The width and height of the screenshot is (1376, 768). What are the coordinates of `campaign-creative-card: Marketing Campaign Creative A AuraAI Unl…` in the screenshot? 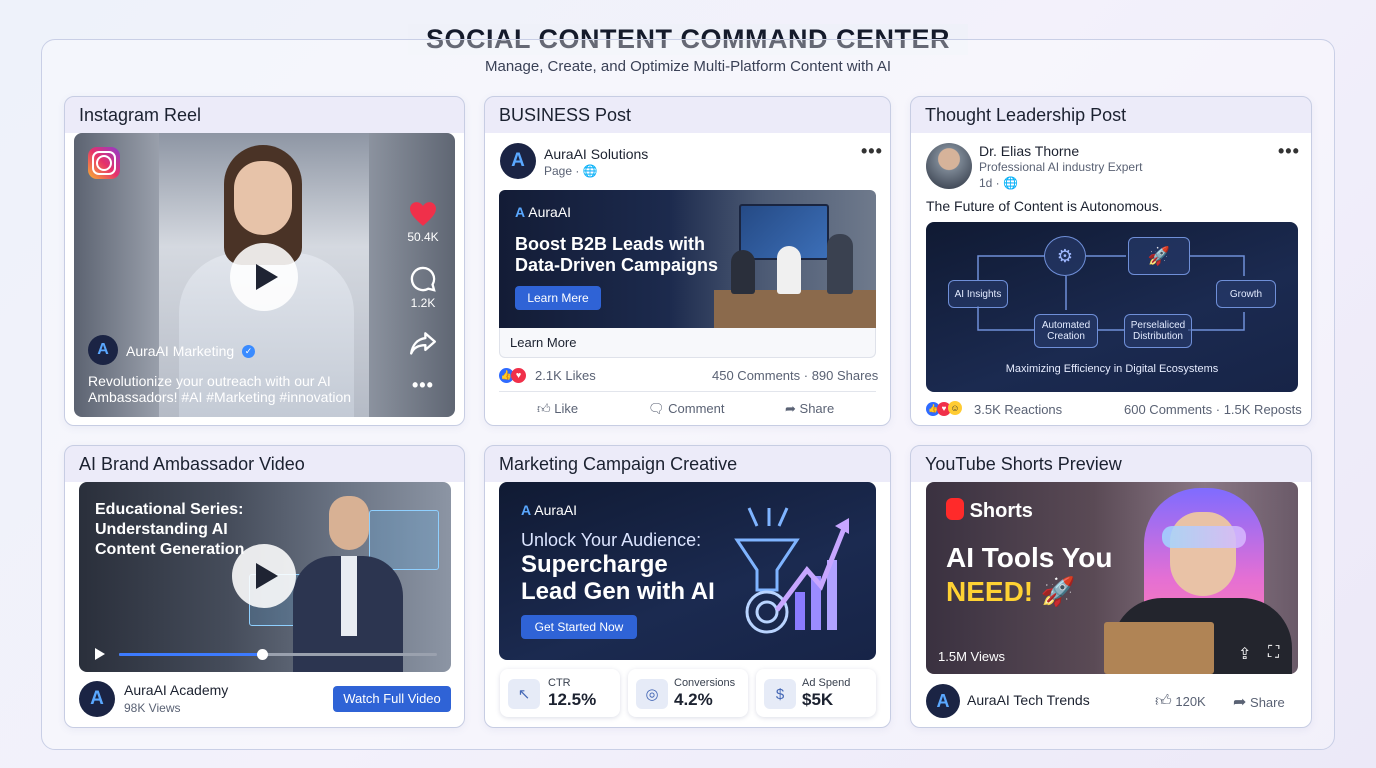 It's located at (687, 586).